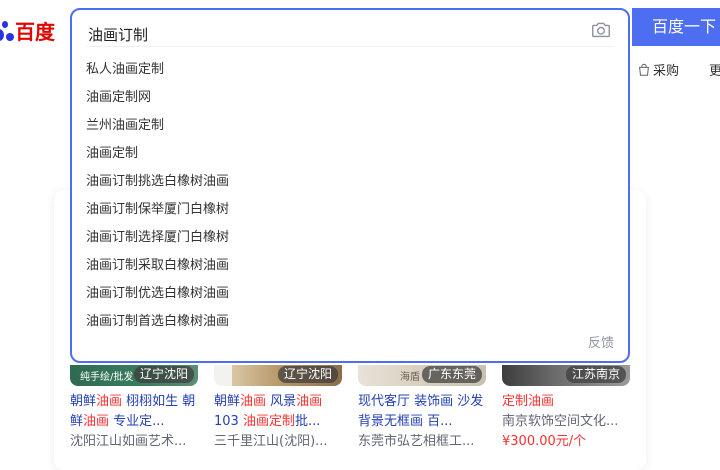 Image resolution: width=720 pixels, height=470 pixels. What do you see at coordinates (666, 69) in the screenshot?
I see `nav-purchase-link: 采购` at bounding box center [666, 69].